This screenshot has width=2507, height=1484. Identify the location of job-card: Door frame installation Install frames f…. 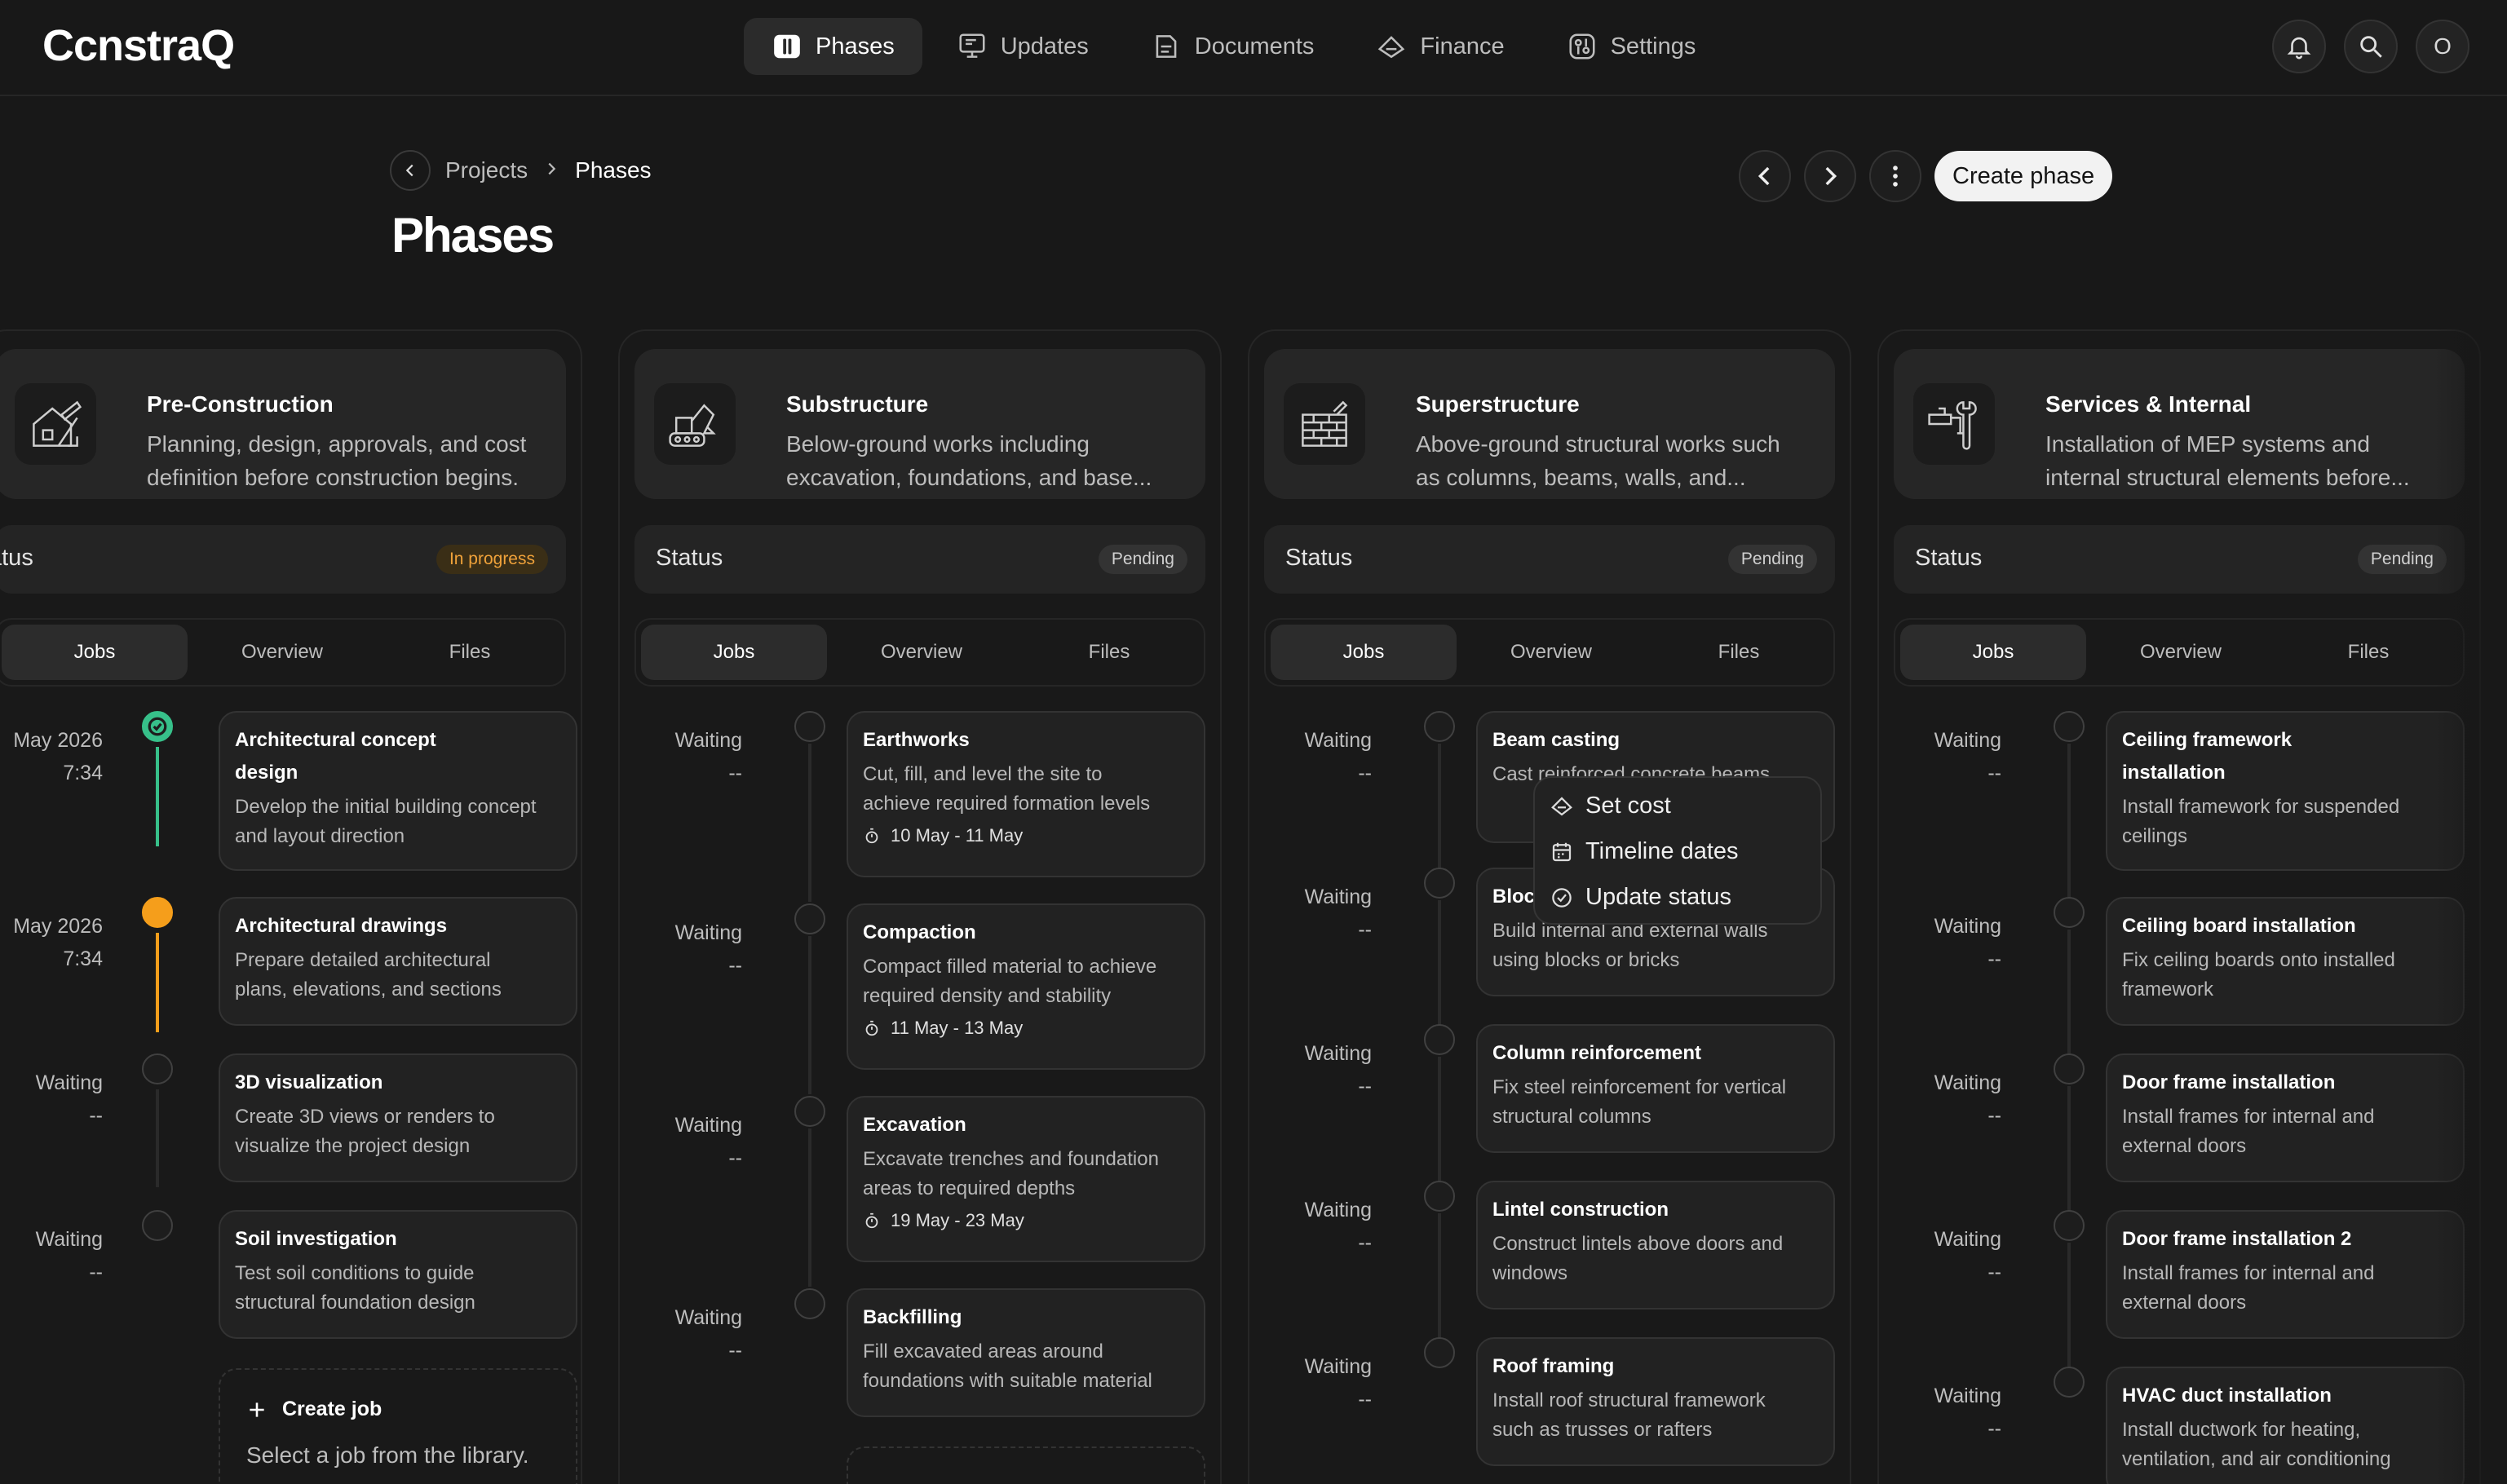
(2285, 1117).